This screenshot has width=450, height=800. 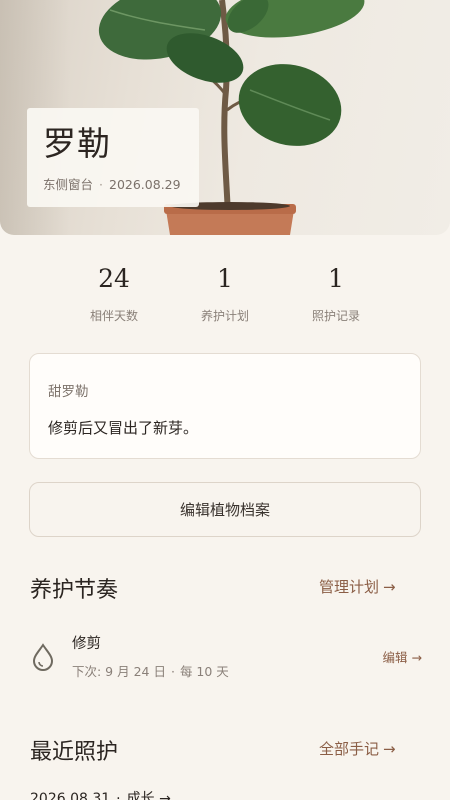 I want to click on plant-location: 东侧窗台, so click(x=68, y=184).